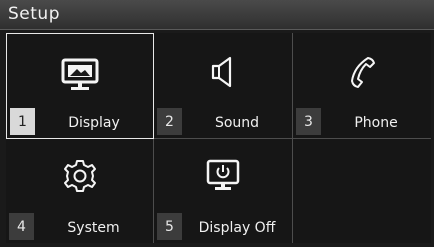 The width and height of the screenshot is (434, 247). I want to click on display-tile: 1 Display, so click(80, 86).